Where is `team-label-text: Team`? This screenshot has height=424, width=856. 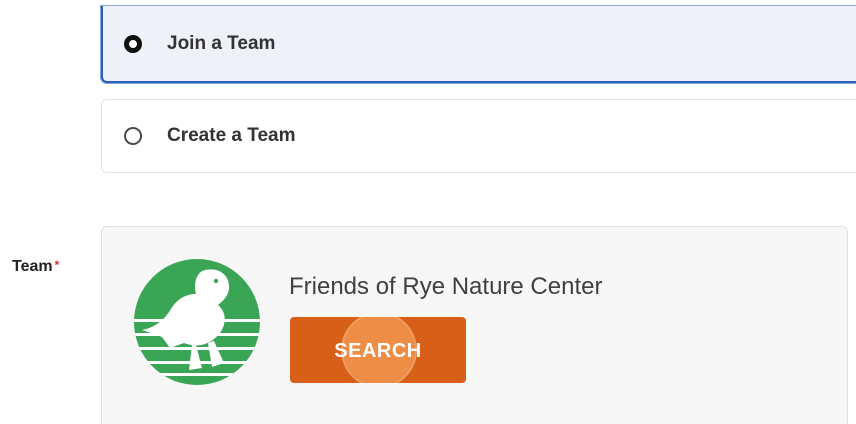
team-label-text: Team is located at coordinates (32, 266).